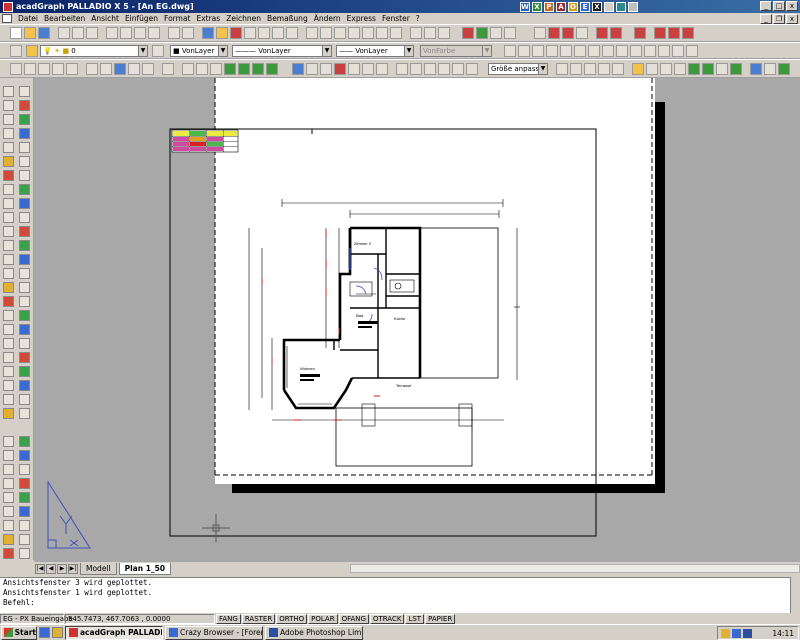 The height and width of the screenshot is (640, 800). Describe the element at coordinates (692, 51) in the screenshot. I see `prop-tool-14-icon` at that location.